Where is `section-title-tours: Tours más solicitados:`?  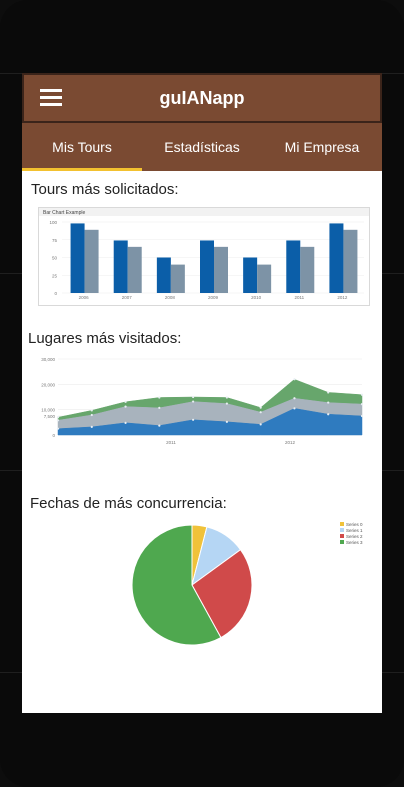
section-title-tours: Tours más solicitados: is located at coordinates (105, 189).